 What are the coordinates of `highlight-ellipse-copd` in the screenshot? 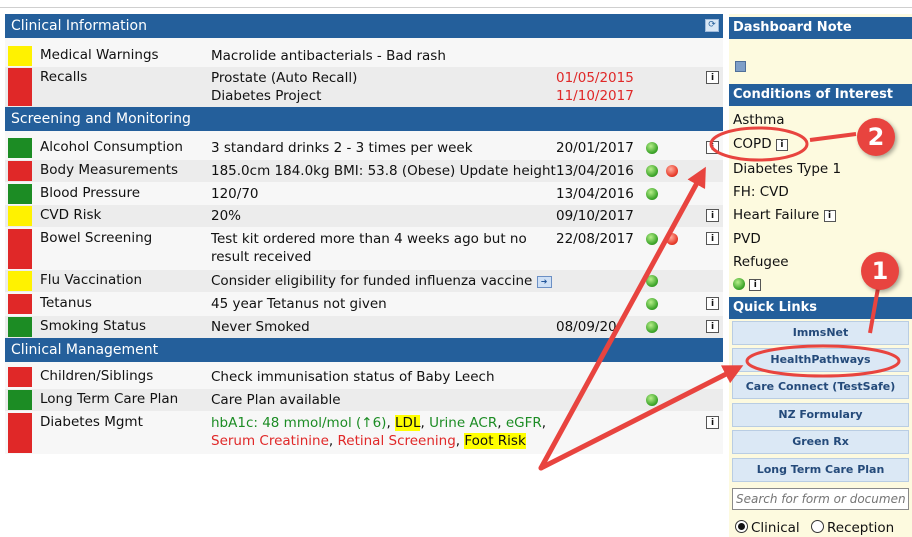 It's located at (759, 144).